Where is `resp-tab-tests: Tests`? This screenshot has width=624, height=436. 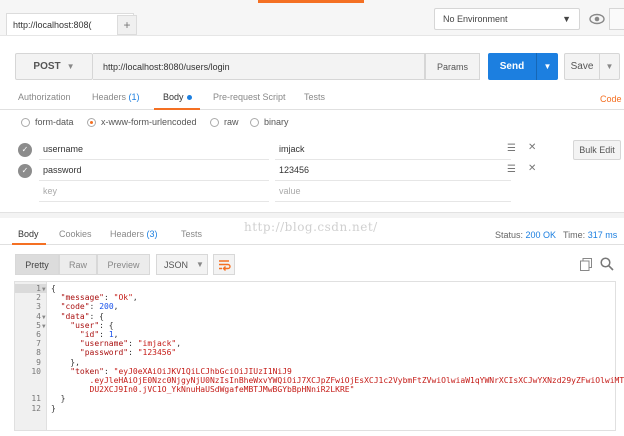
resp-tab-tests: Tests is located at coordinates (191, 234).